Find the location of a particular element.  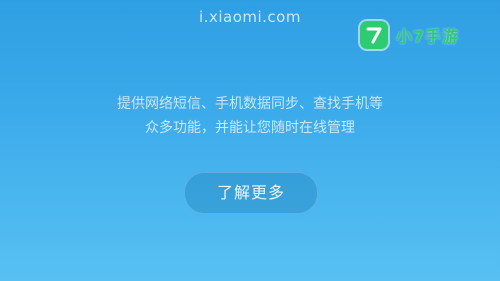

seven-logo-icon is located at coordinates (374, 35).